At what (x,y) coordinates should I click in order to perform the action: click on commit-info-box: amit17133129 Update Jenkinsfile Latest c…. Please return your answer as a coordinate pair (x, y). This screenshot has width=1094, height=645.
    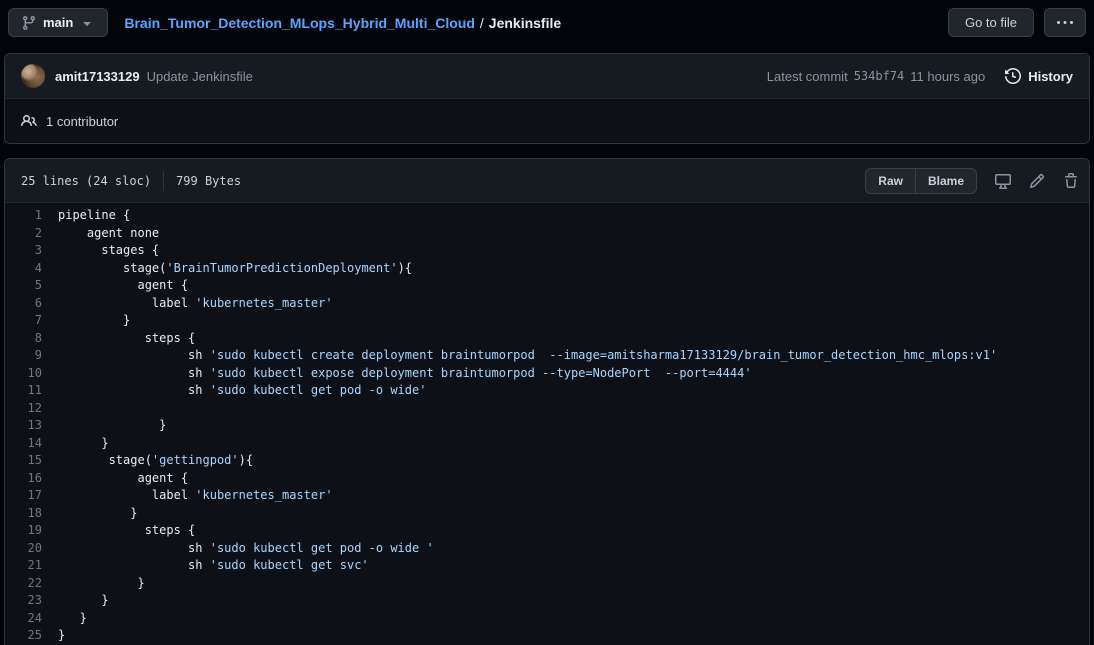
    Looking at the image, I should click on (547, 98).